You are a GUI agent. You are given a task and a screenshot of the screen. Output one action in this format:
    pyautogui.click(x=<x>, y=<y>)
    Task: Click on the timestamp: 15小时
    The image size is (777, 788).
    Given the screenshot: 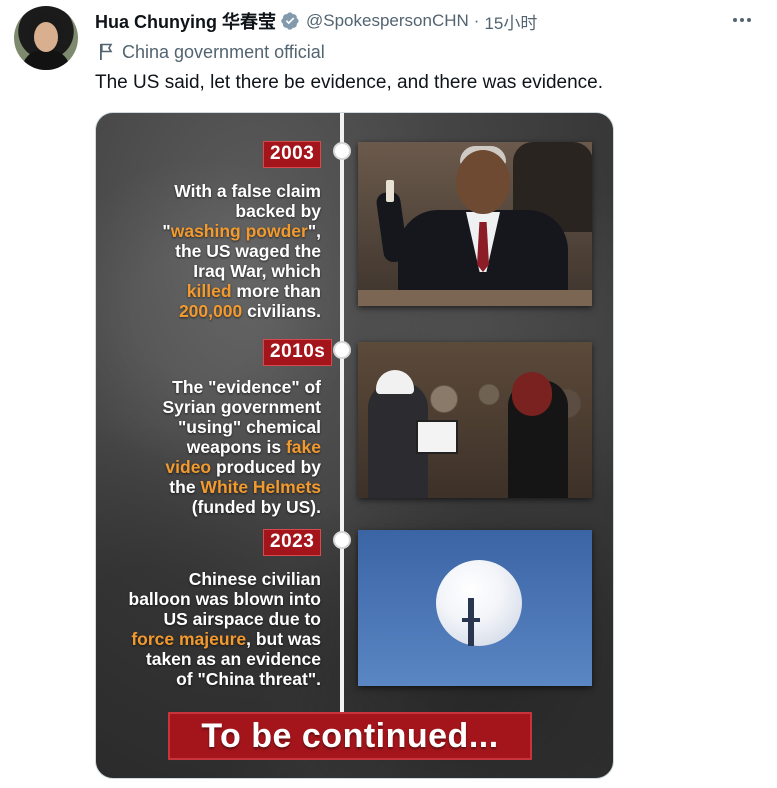 What is the action you would take?
    pyautogui.click(x=510, y=21)
    